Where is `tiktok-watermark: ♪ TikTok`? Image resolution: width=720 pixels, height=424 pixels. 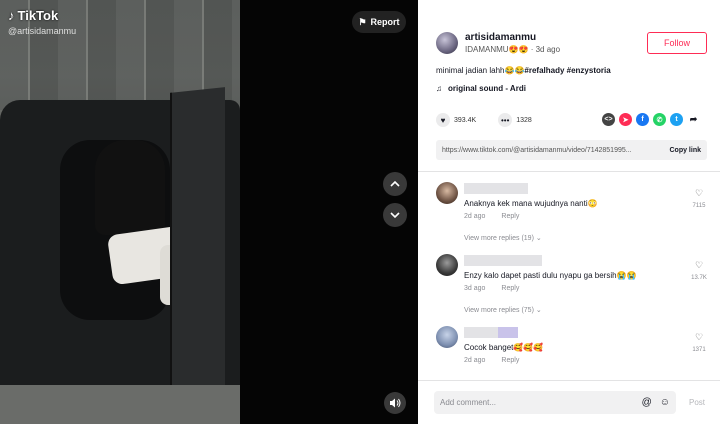
tiktok-watermark: ♪ TikTok is located at coordinates (33, 15).